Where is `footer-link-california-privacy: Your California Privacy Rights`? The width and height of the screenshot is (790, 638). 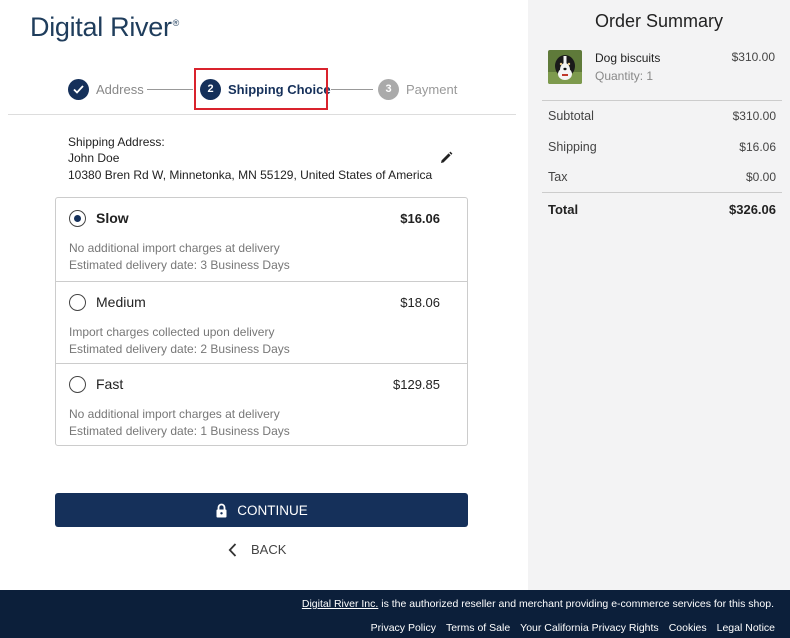
footer-link-california-privacy: Your California Privacy Rights is located at coordinates (589, 628).